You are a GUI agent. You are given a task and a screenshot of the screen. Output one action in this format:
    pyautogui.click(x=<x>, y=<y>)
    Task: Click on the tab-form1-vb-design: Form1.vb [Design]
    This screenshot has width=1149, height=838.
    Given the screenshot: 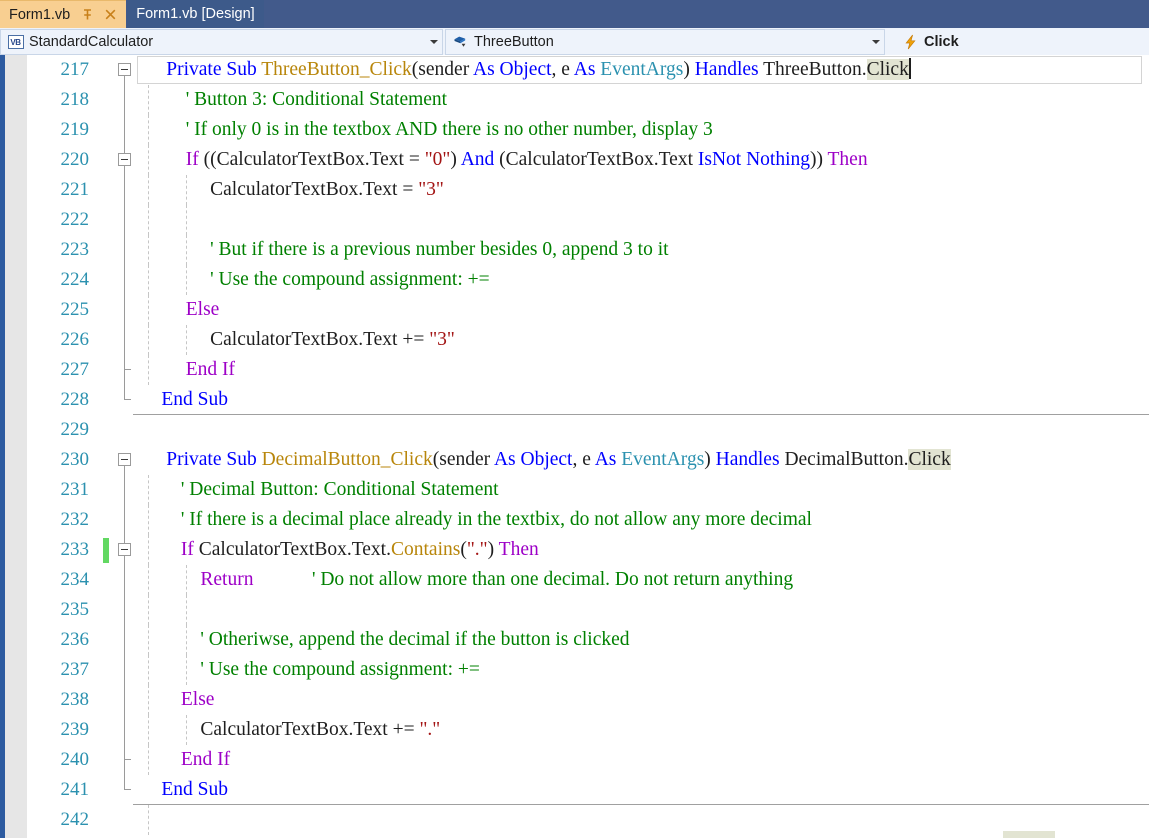 What is the action you would take?
    pyautogui.click(x=195, y=14)
    